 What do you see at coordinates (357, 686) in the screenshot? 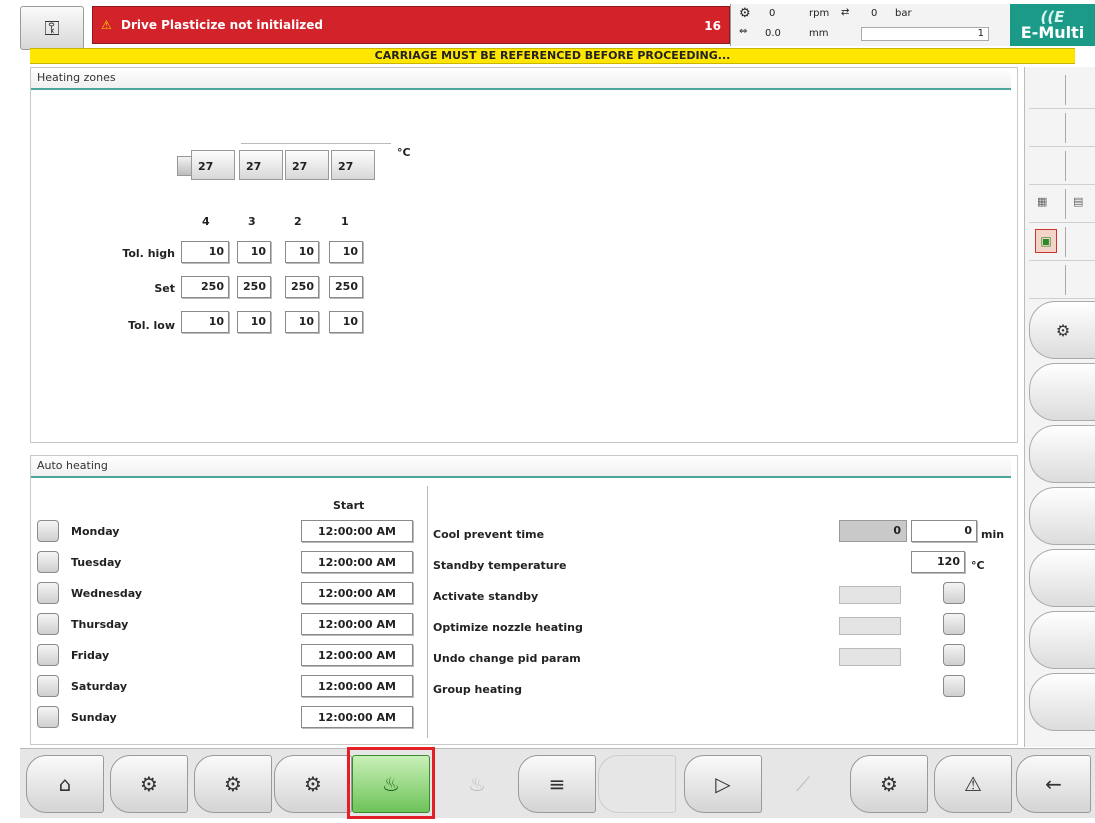
I see `start-time-saturday: 12:00:00 AM` at bounding box center [357, 686].